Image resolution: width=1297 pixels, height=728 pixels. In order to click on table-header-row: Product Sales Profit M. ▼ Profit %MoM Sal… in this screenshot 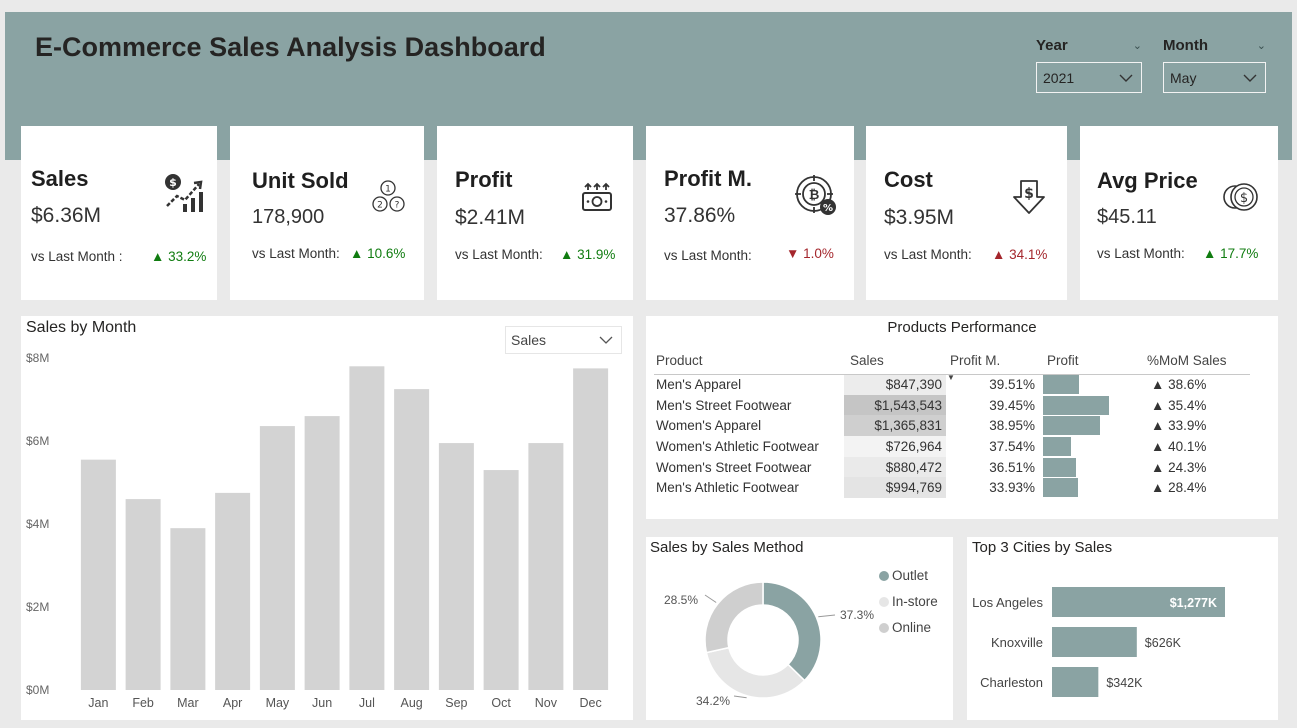, I will do `click(952, 364)`.